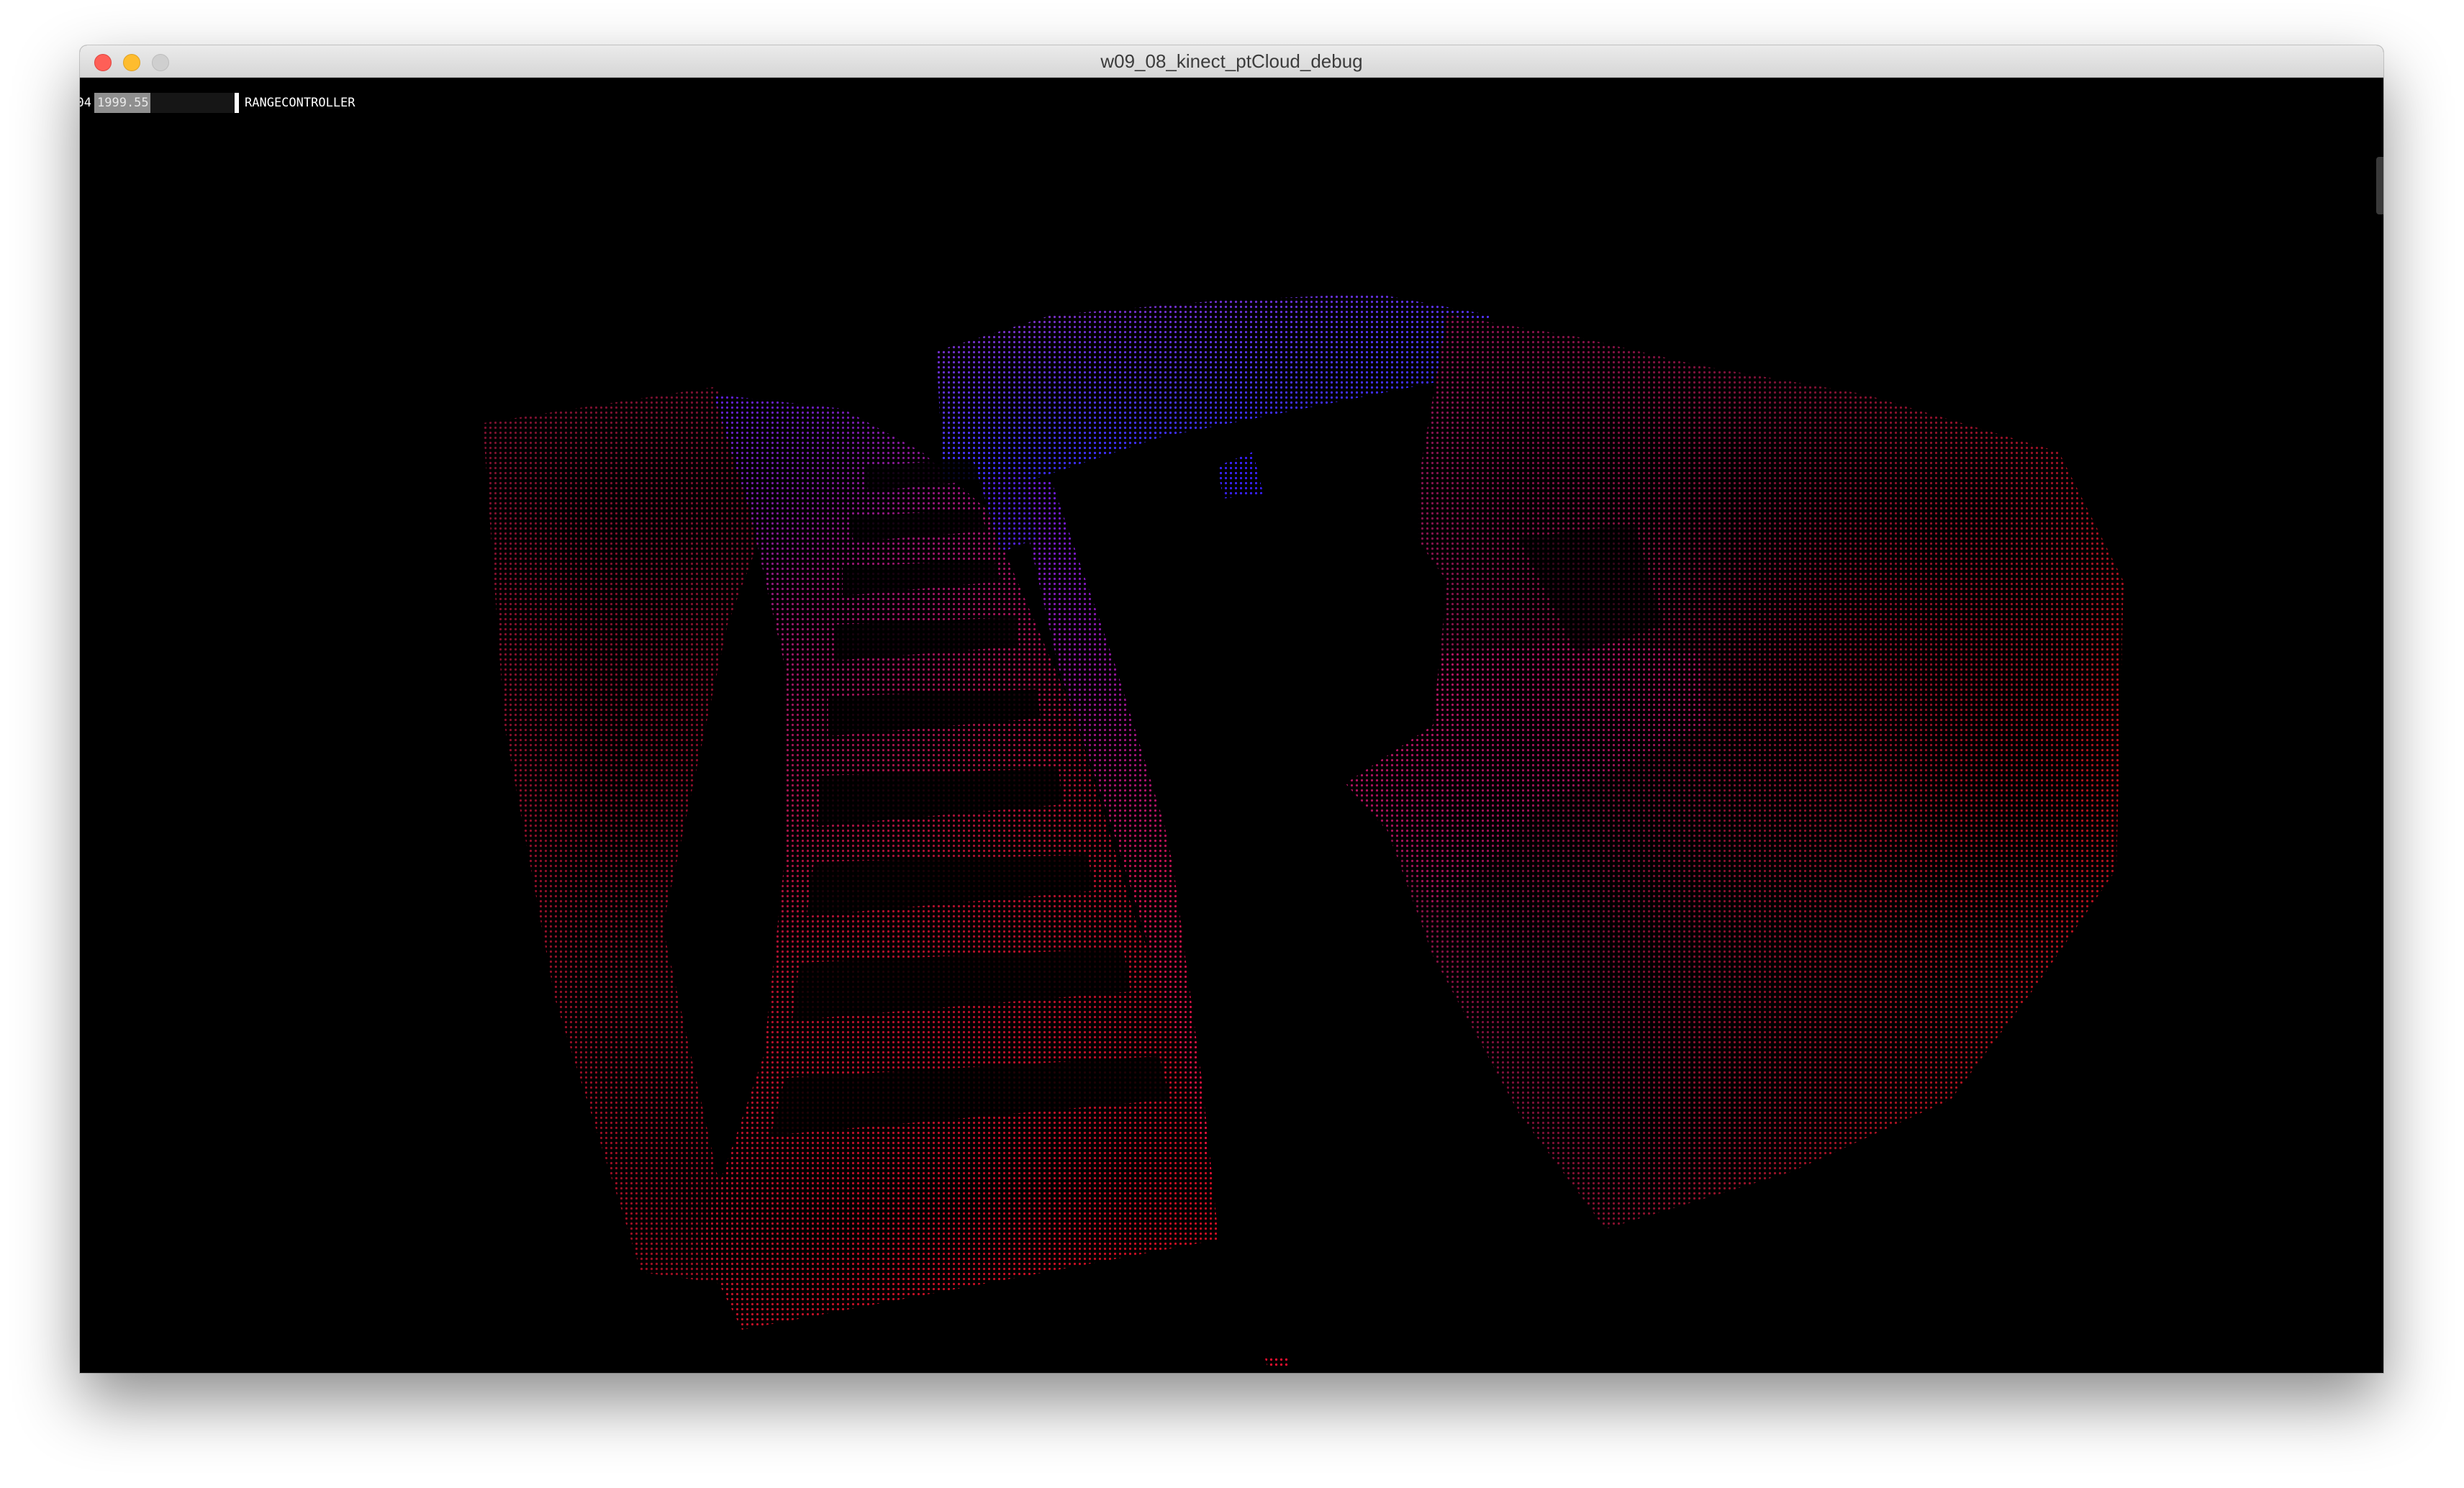 The width and height of the screenshot is (2464, 1488). I want to click on range-controller-label: RANGECONTROLLER, so click(300, 103).